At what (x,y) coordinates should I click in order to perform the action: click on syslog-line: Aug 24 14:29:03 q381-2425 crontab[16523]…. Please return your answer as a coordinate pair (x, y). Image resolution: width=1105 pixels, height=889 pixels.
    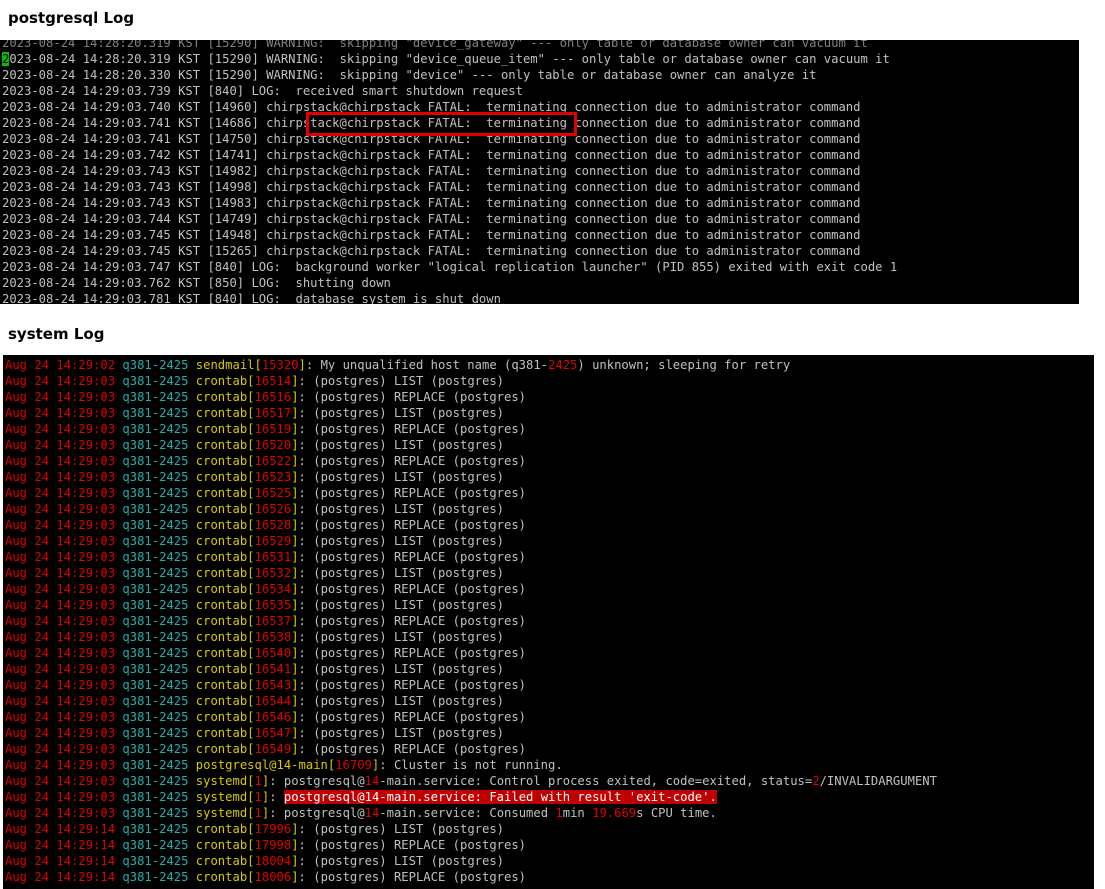
    Looking at the image, I should click on (471, 477).